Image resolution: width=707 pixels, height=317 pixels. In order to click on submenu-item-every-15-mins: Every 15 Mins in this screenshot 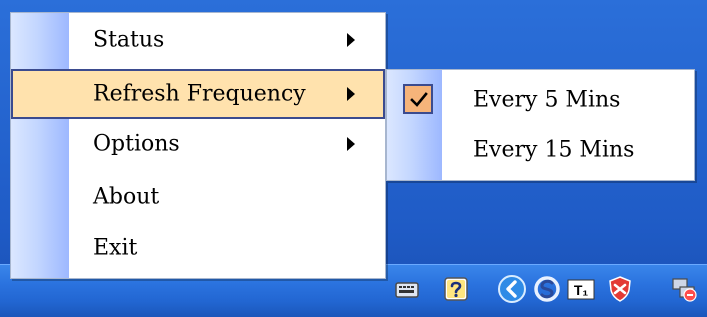, I will do `click(540, 150)`.